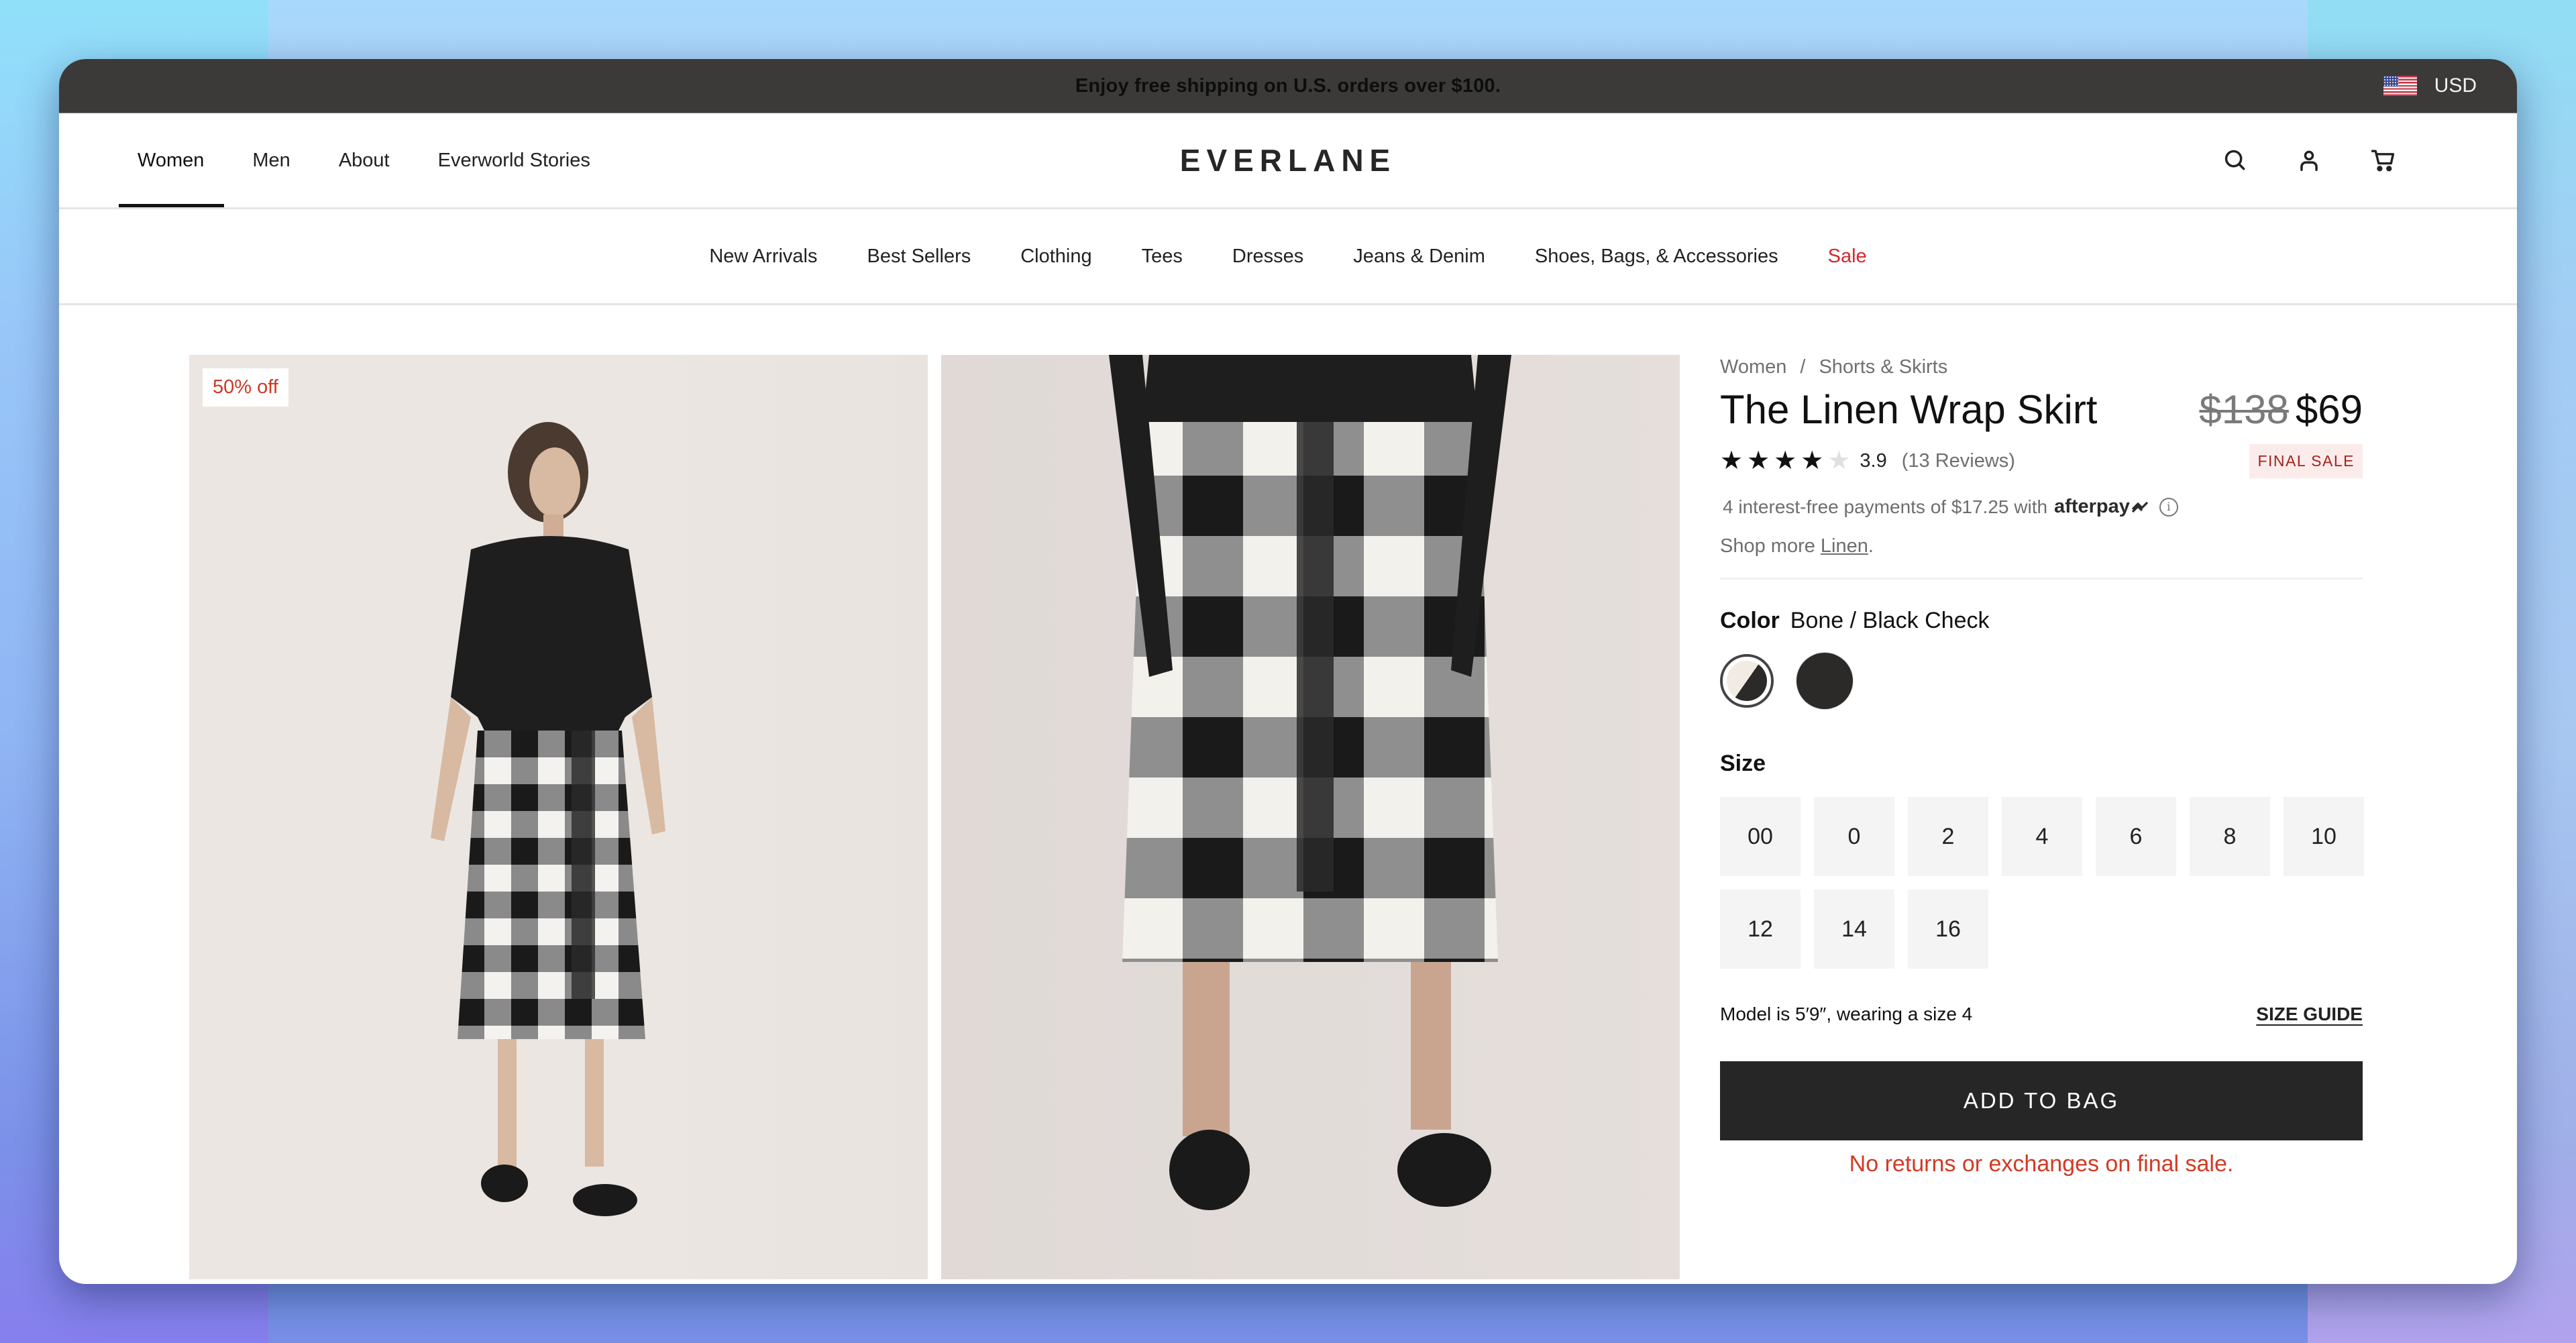 The width and height of the screenshot is (2576, 1343). What do you see at coordinates (2329, 409) in the screenshot?
I see `sale-price: $69` at bounding box center [2329, 409].